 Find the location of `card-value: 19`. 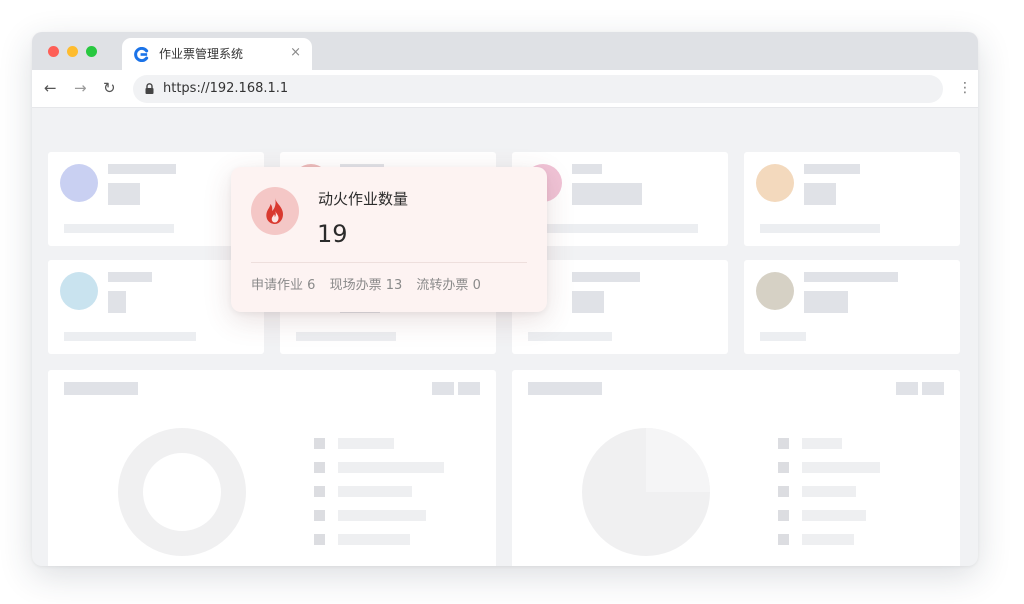

card-value: 19 is located at coordinates (332, 234).